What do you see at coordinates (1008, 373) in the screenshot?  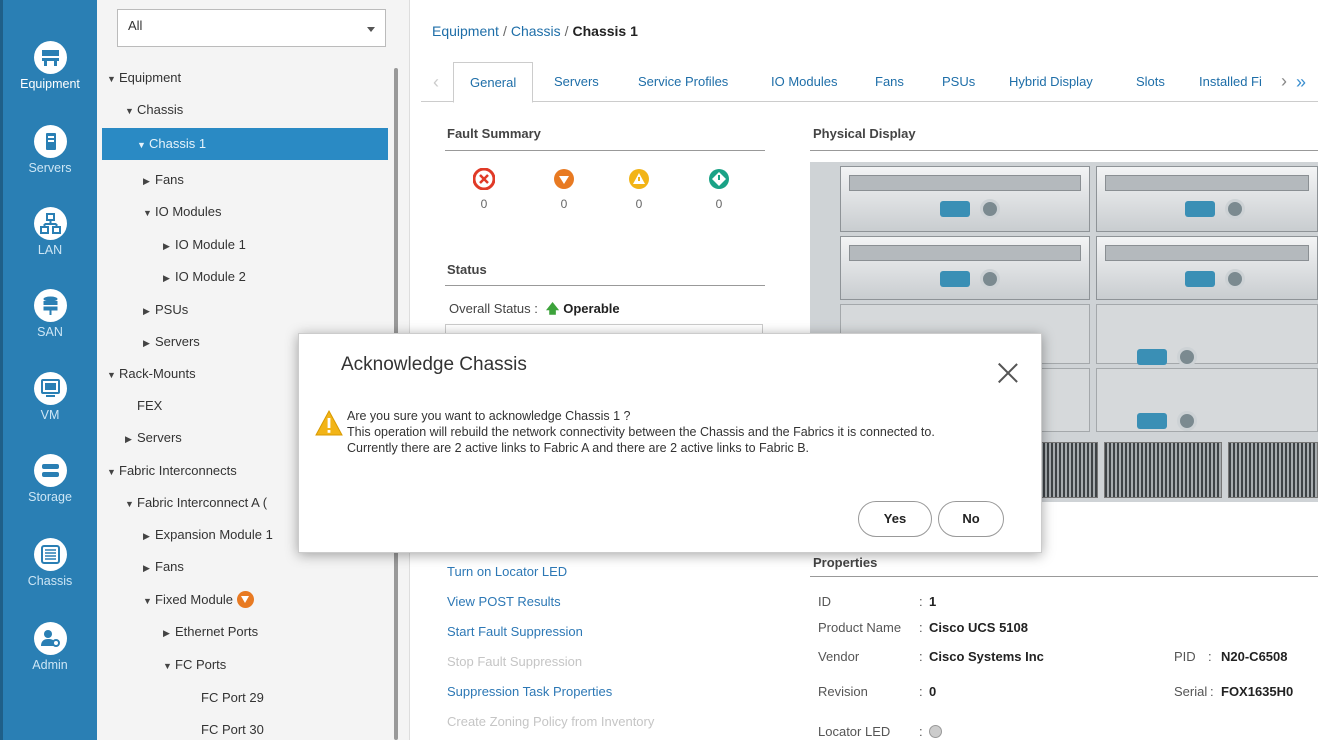 I see `close-icon` at bounding box center [1008, 373].